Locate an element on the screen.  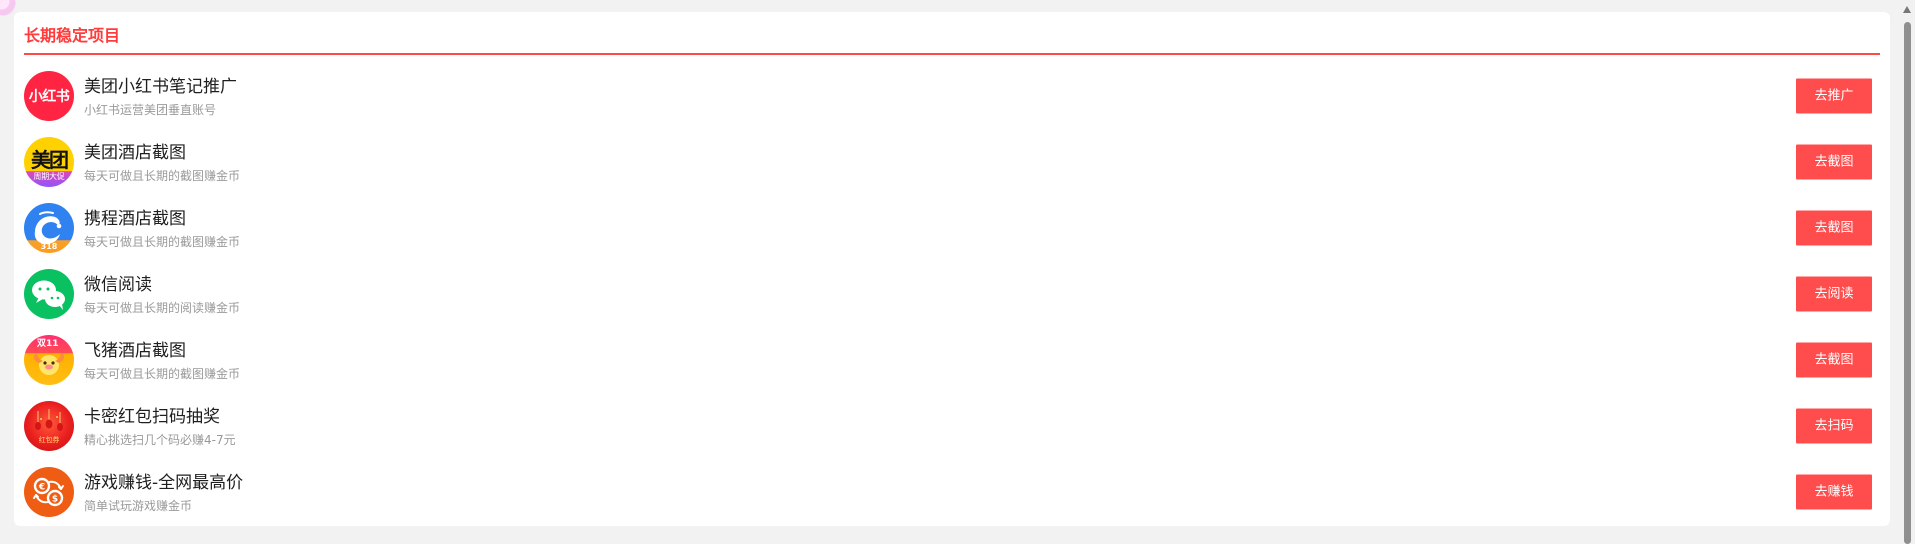
project-item-red-packet-scan: 红包券 卡密红包扫码抽奖 精心挑选扫几个码必赚4-7元 去扫码 is located at coordinates (952, 426).